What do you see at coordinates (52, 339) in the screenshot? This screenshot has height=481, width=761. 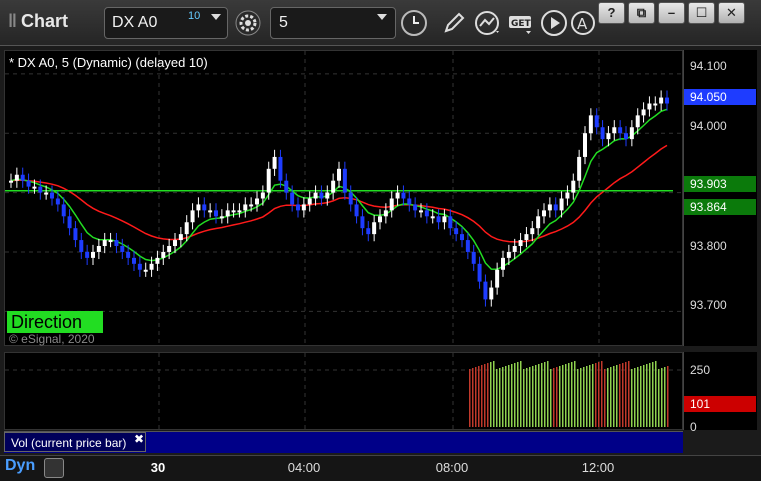 I see `watermark: © eSignal, 2020` at bounding box center [52, 339].